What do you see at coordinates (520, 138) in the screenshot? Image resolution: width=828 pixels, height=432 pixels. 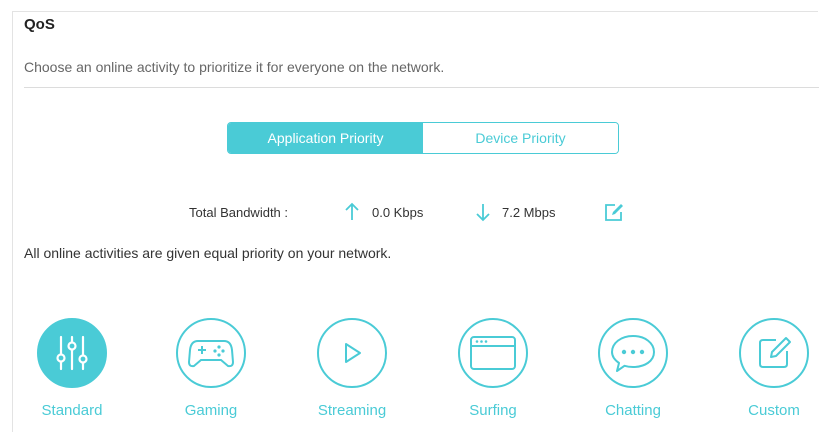 I see `tab-device-priority: Device Priority` at bounding box center [520, 138].